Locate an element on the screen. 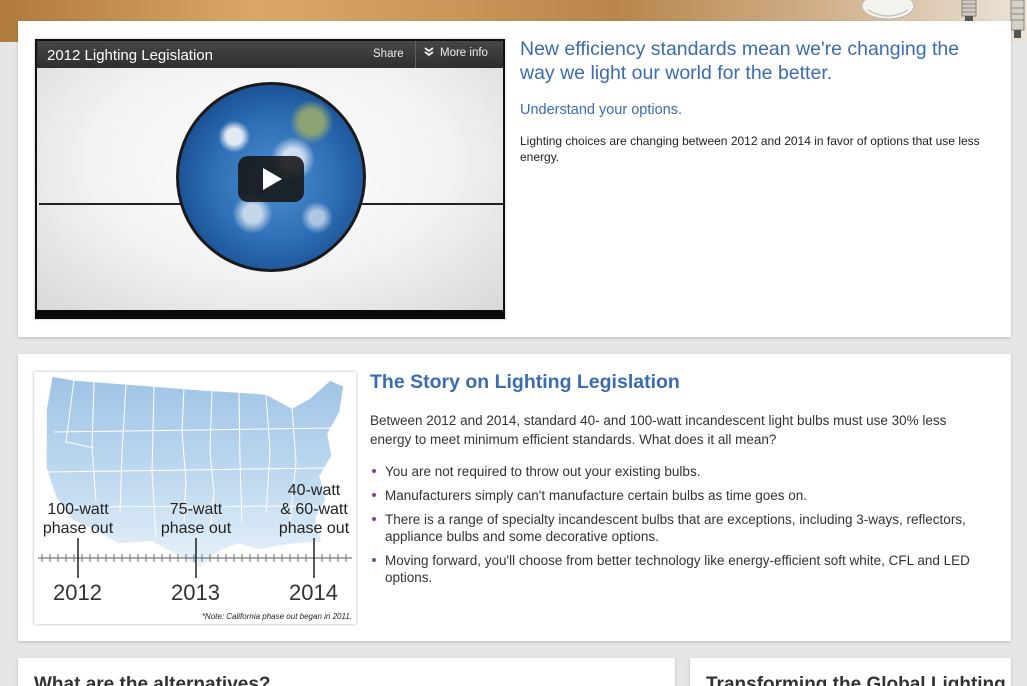 This screenshot has height=686, width=1027. phase-label-100w: 100-watt phase out is located at coordinates (78, 519).